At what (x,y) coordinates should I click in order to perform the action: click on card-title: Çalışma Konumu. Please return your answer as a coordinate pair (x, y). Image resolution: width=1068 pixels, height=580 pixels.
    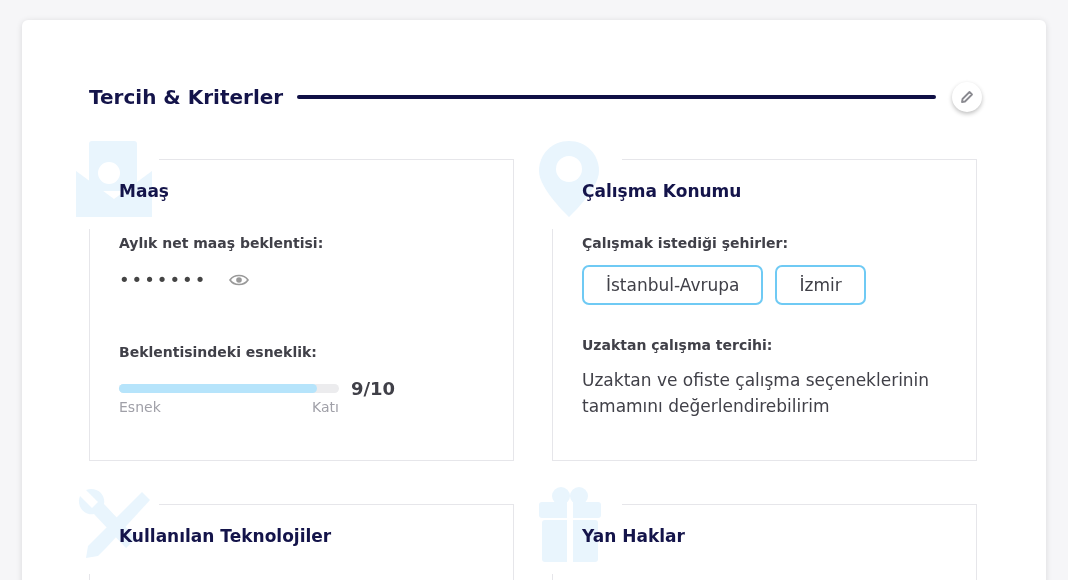
    Looking at the image, I should click on (662, 191).